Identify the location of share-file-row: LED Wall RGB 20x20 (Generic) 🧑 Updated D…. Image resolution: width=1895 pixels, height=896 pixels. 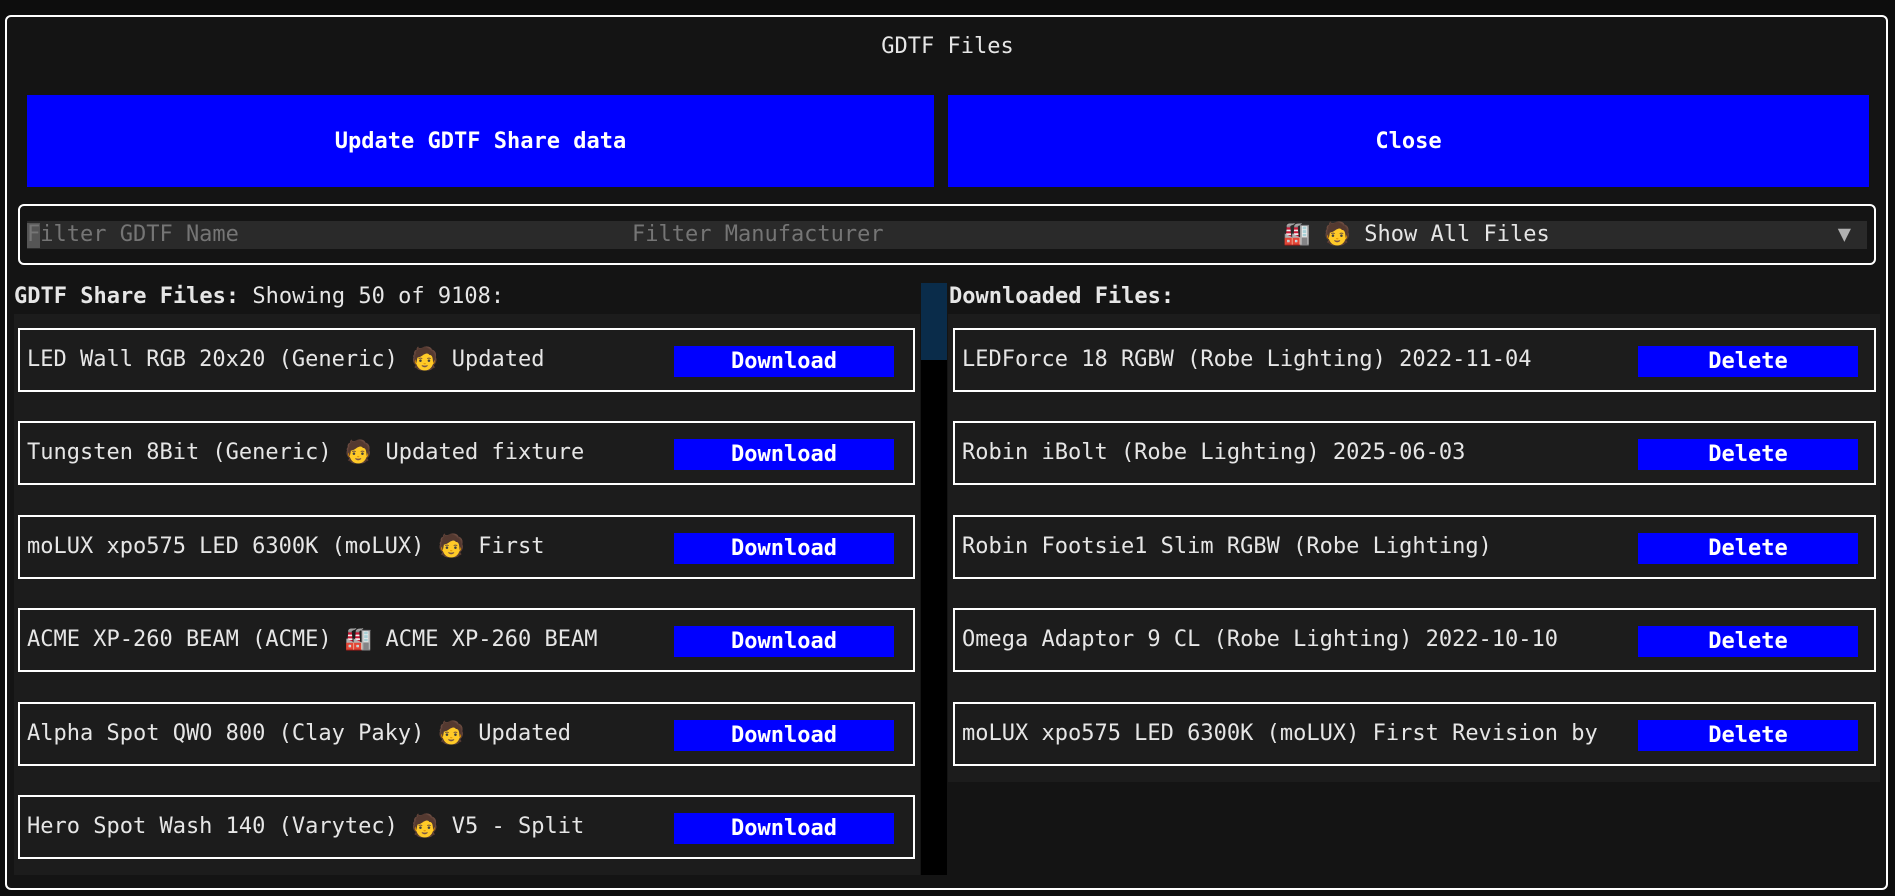
(466, 360).